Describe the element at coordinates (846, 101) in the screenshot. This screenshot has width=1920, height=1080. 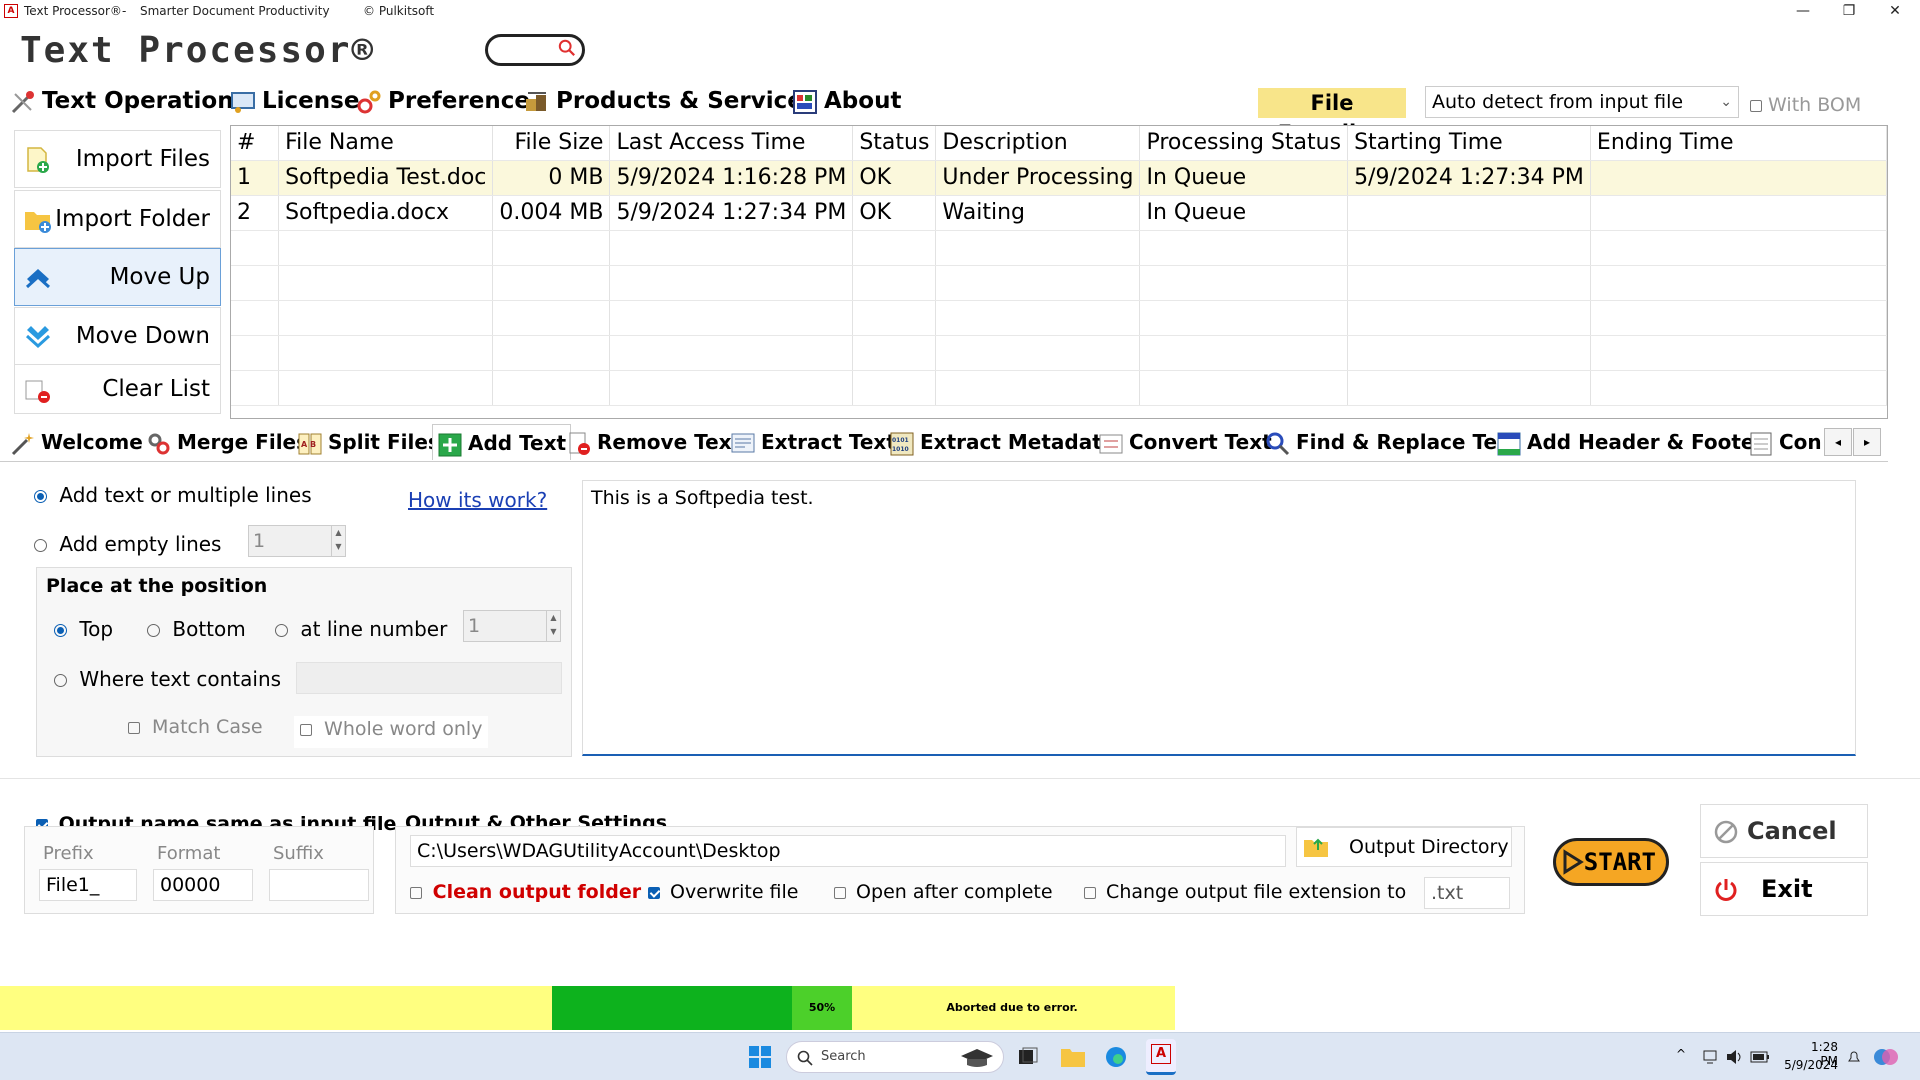
I see `menu-about: About` at that location.